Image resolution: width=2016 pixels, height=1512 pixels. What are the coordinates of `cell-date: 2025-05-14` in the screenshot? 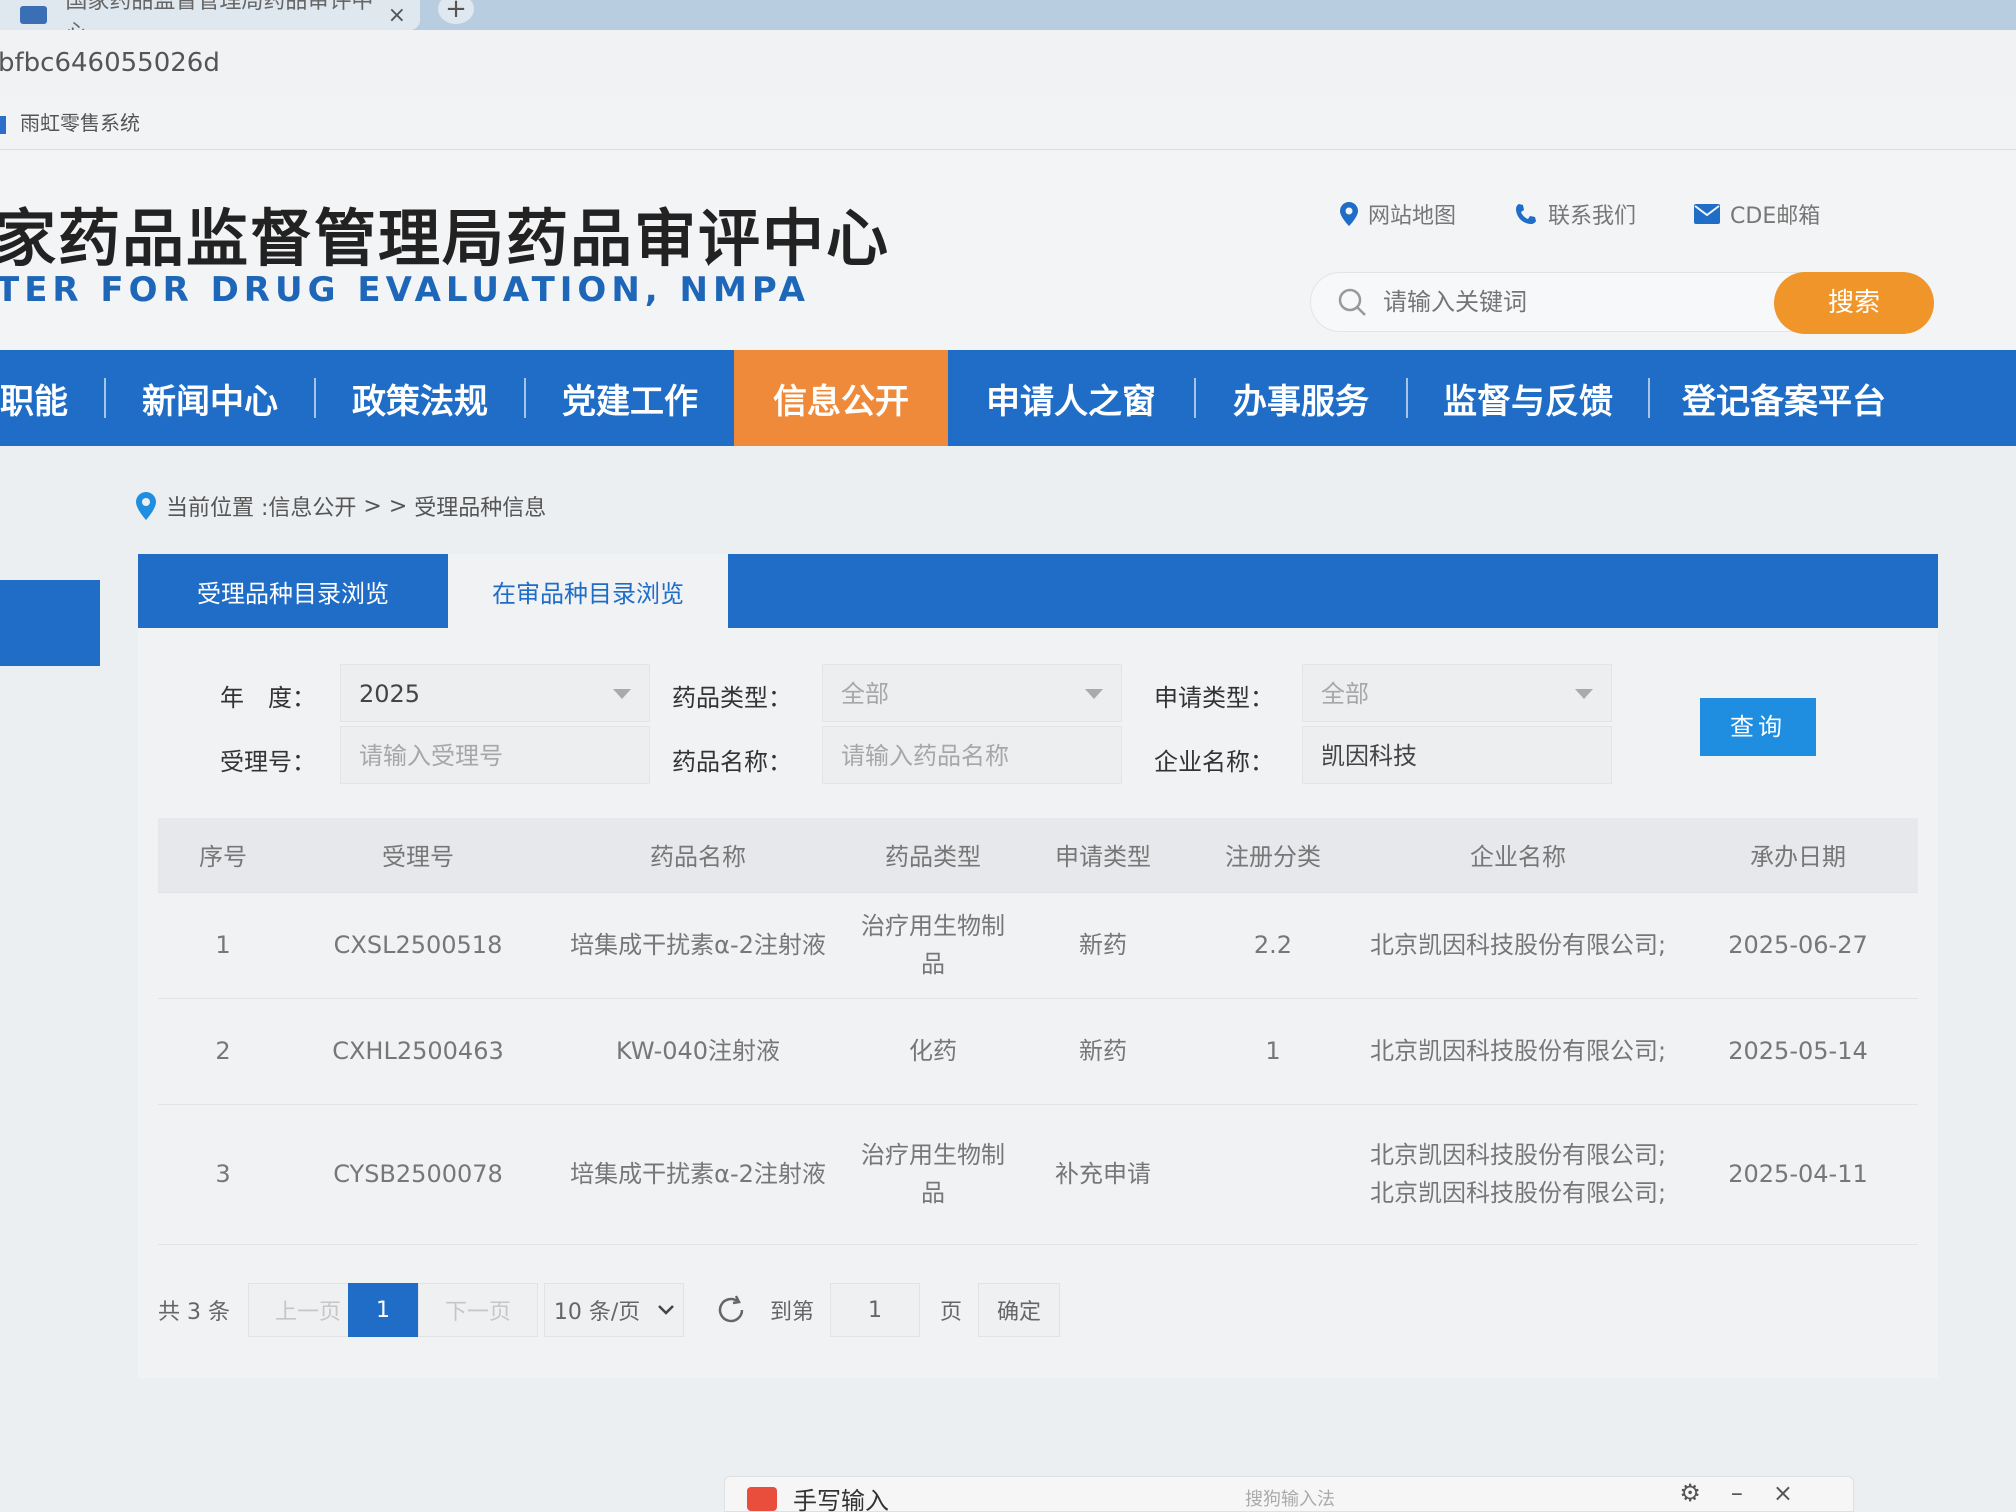 It's located at (1798, 1050).